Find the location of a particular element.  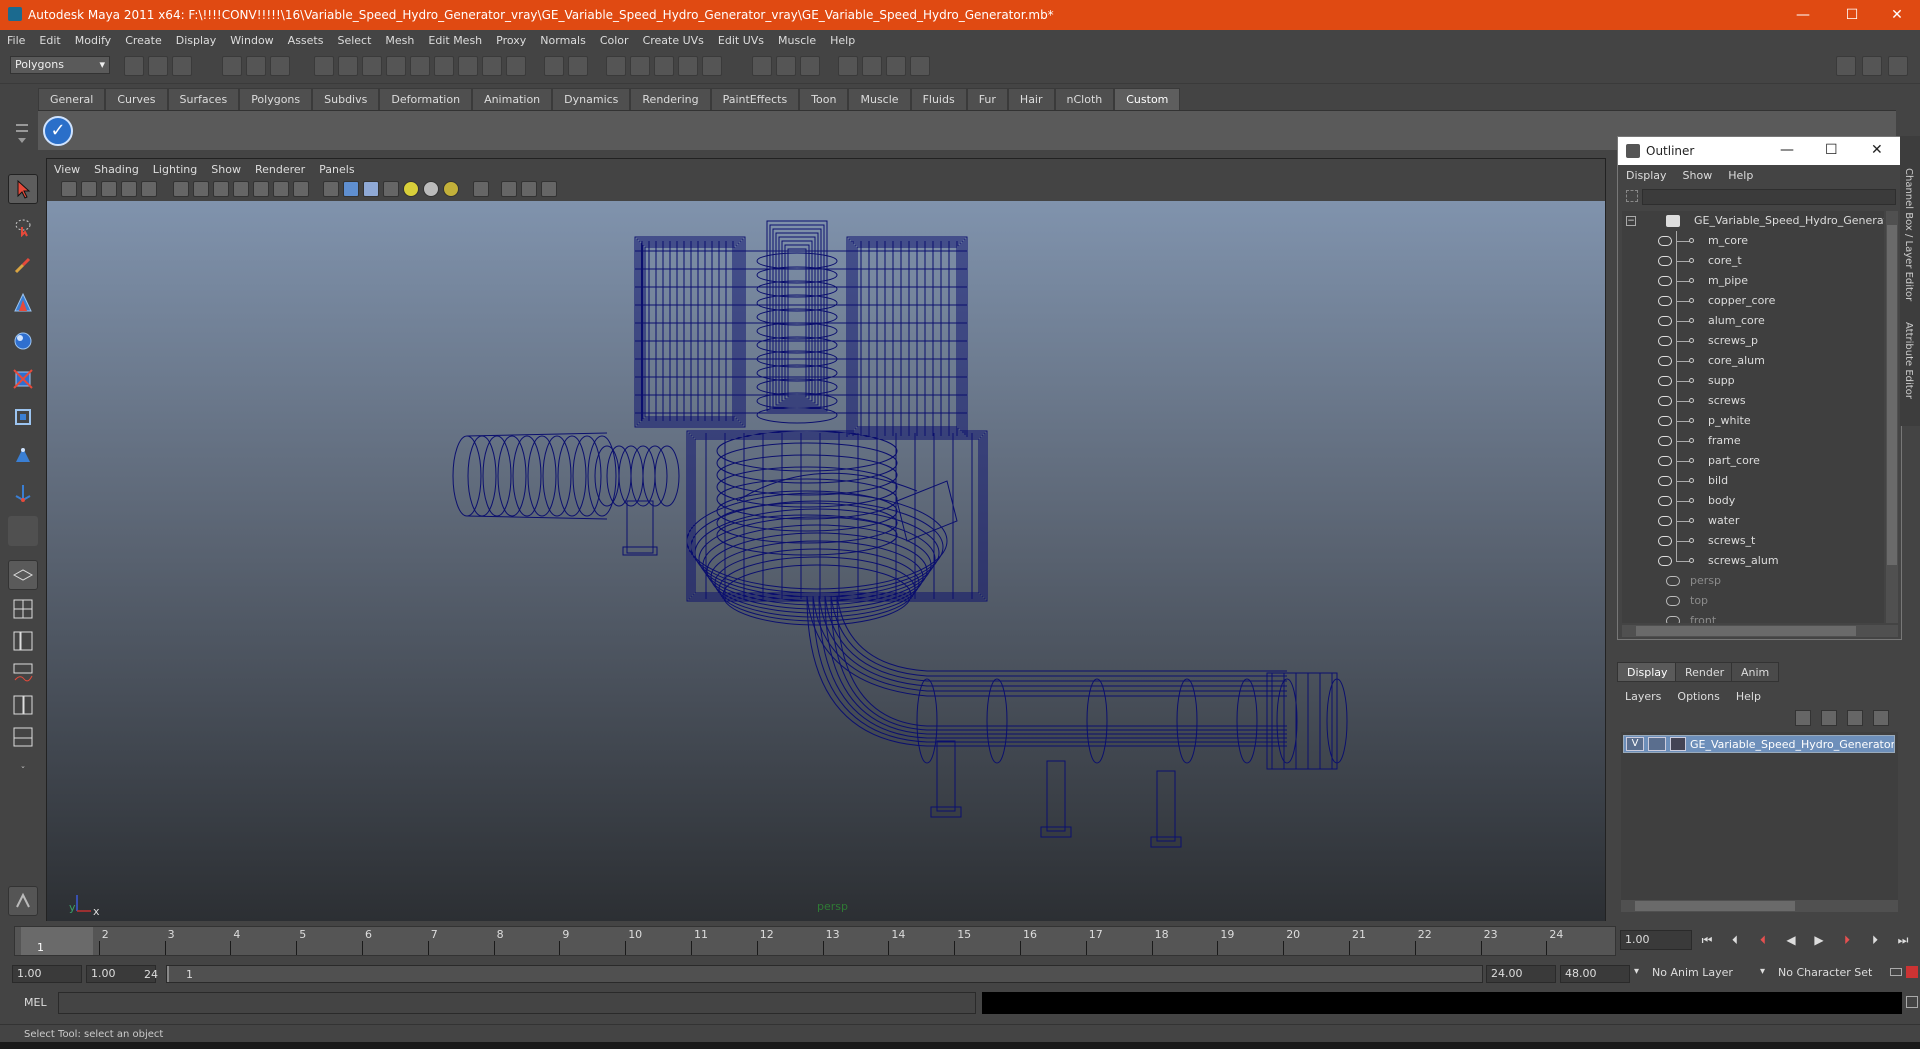

viewport-menu-view: View is located at coordinates (67, 169).